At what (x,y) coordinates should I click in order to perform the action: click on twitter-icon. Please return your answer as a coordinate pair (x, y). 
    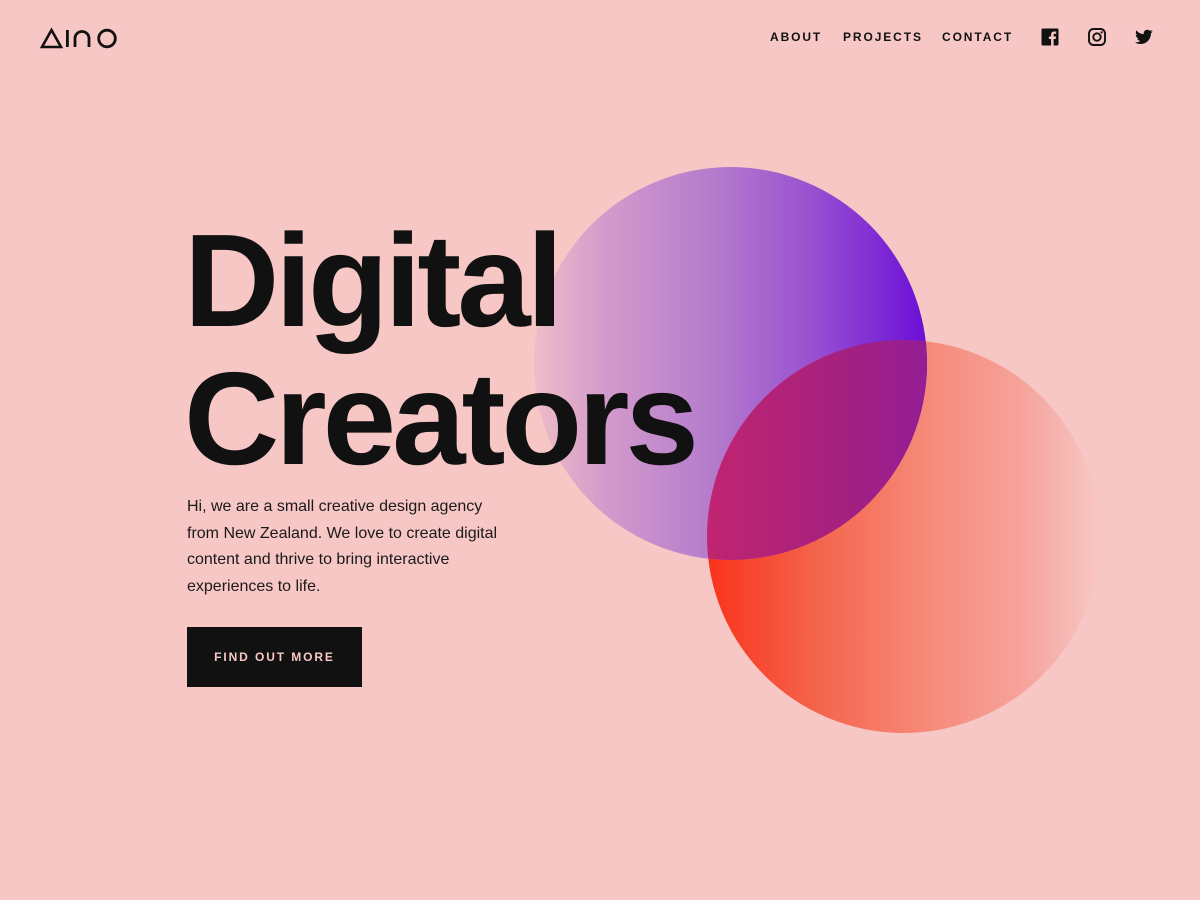
    Looking at the image, I should click on (1144, 37).